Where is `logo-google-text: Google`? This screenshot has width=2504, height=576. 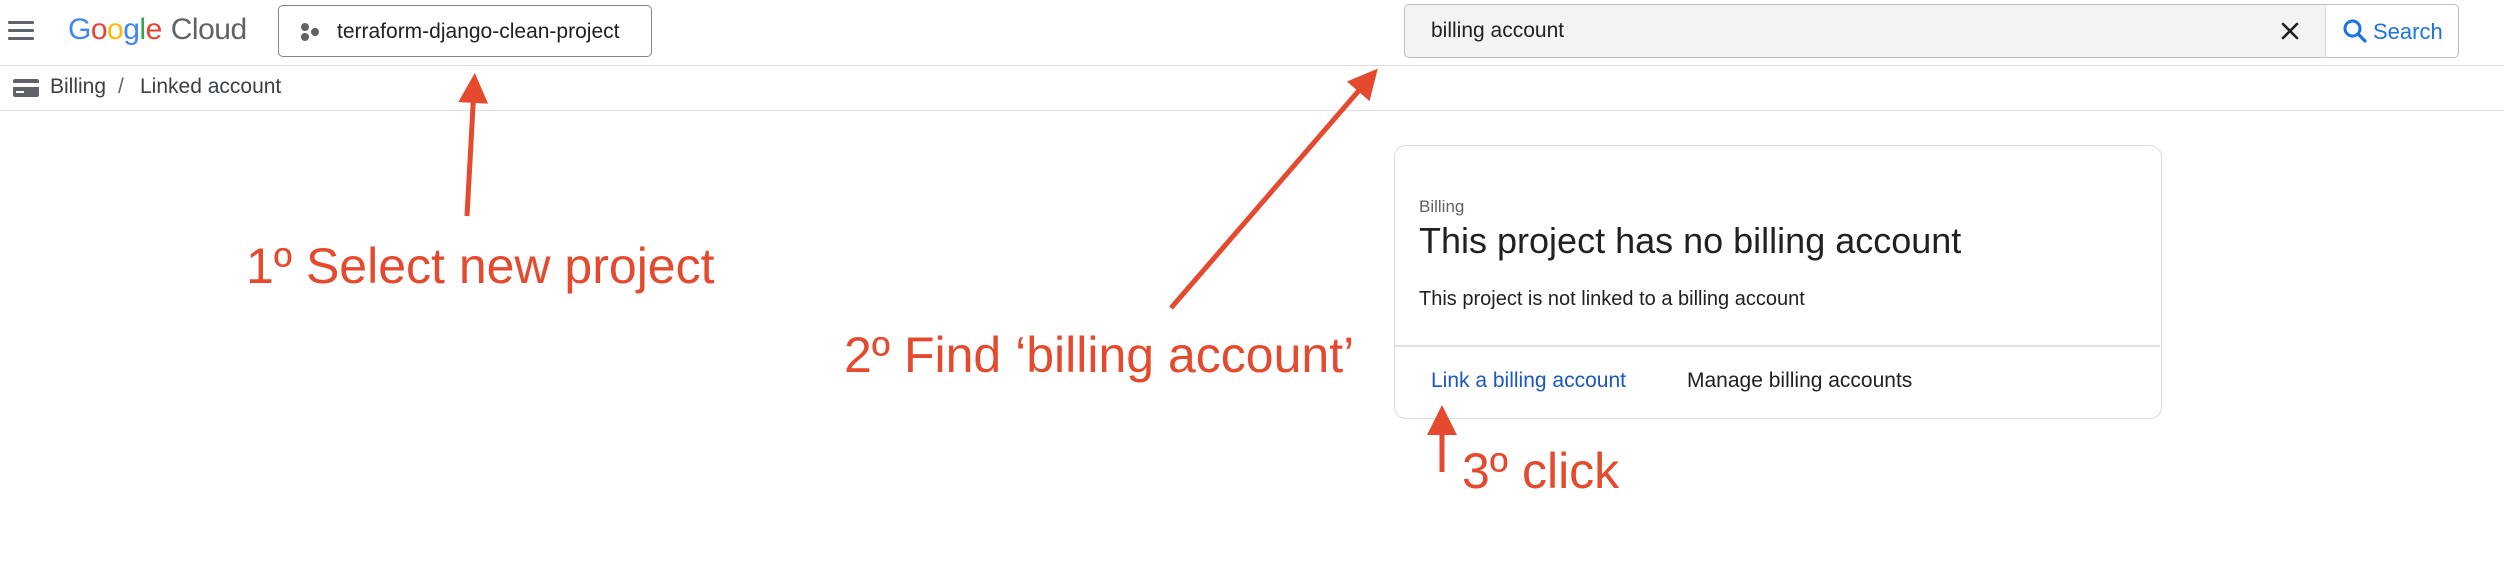
logo-google-text: Google is located at coordinates (115, 30).